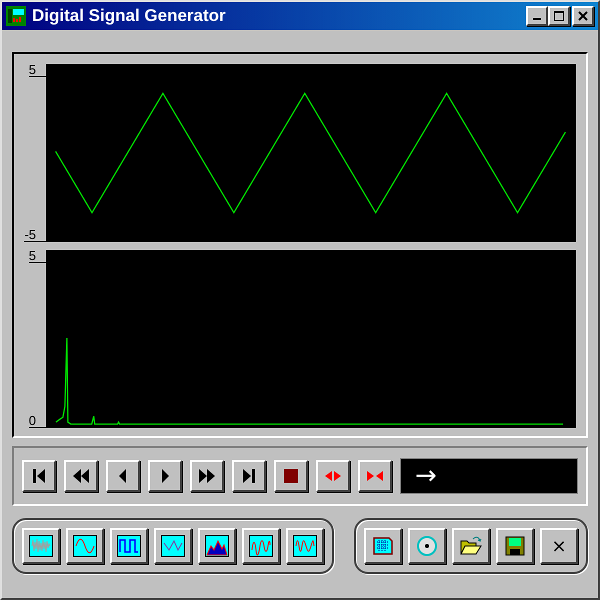 This screenshot has width=600, height=600. I want to click on stop-button, so click(291, 476).